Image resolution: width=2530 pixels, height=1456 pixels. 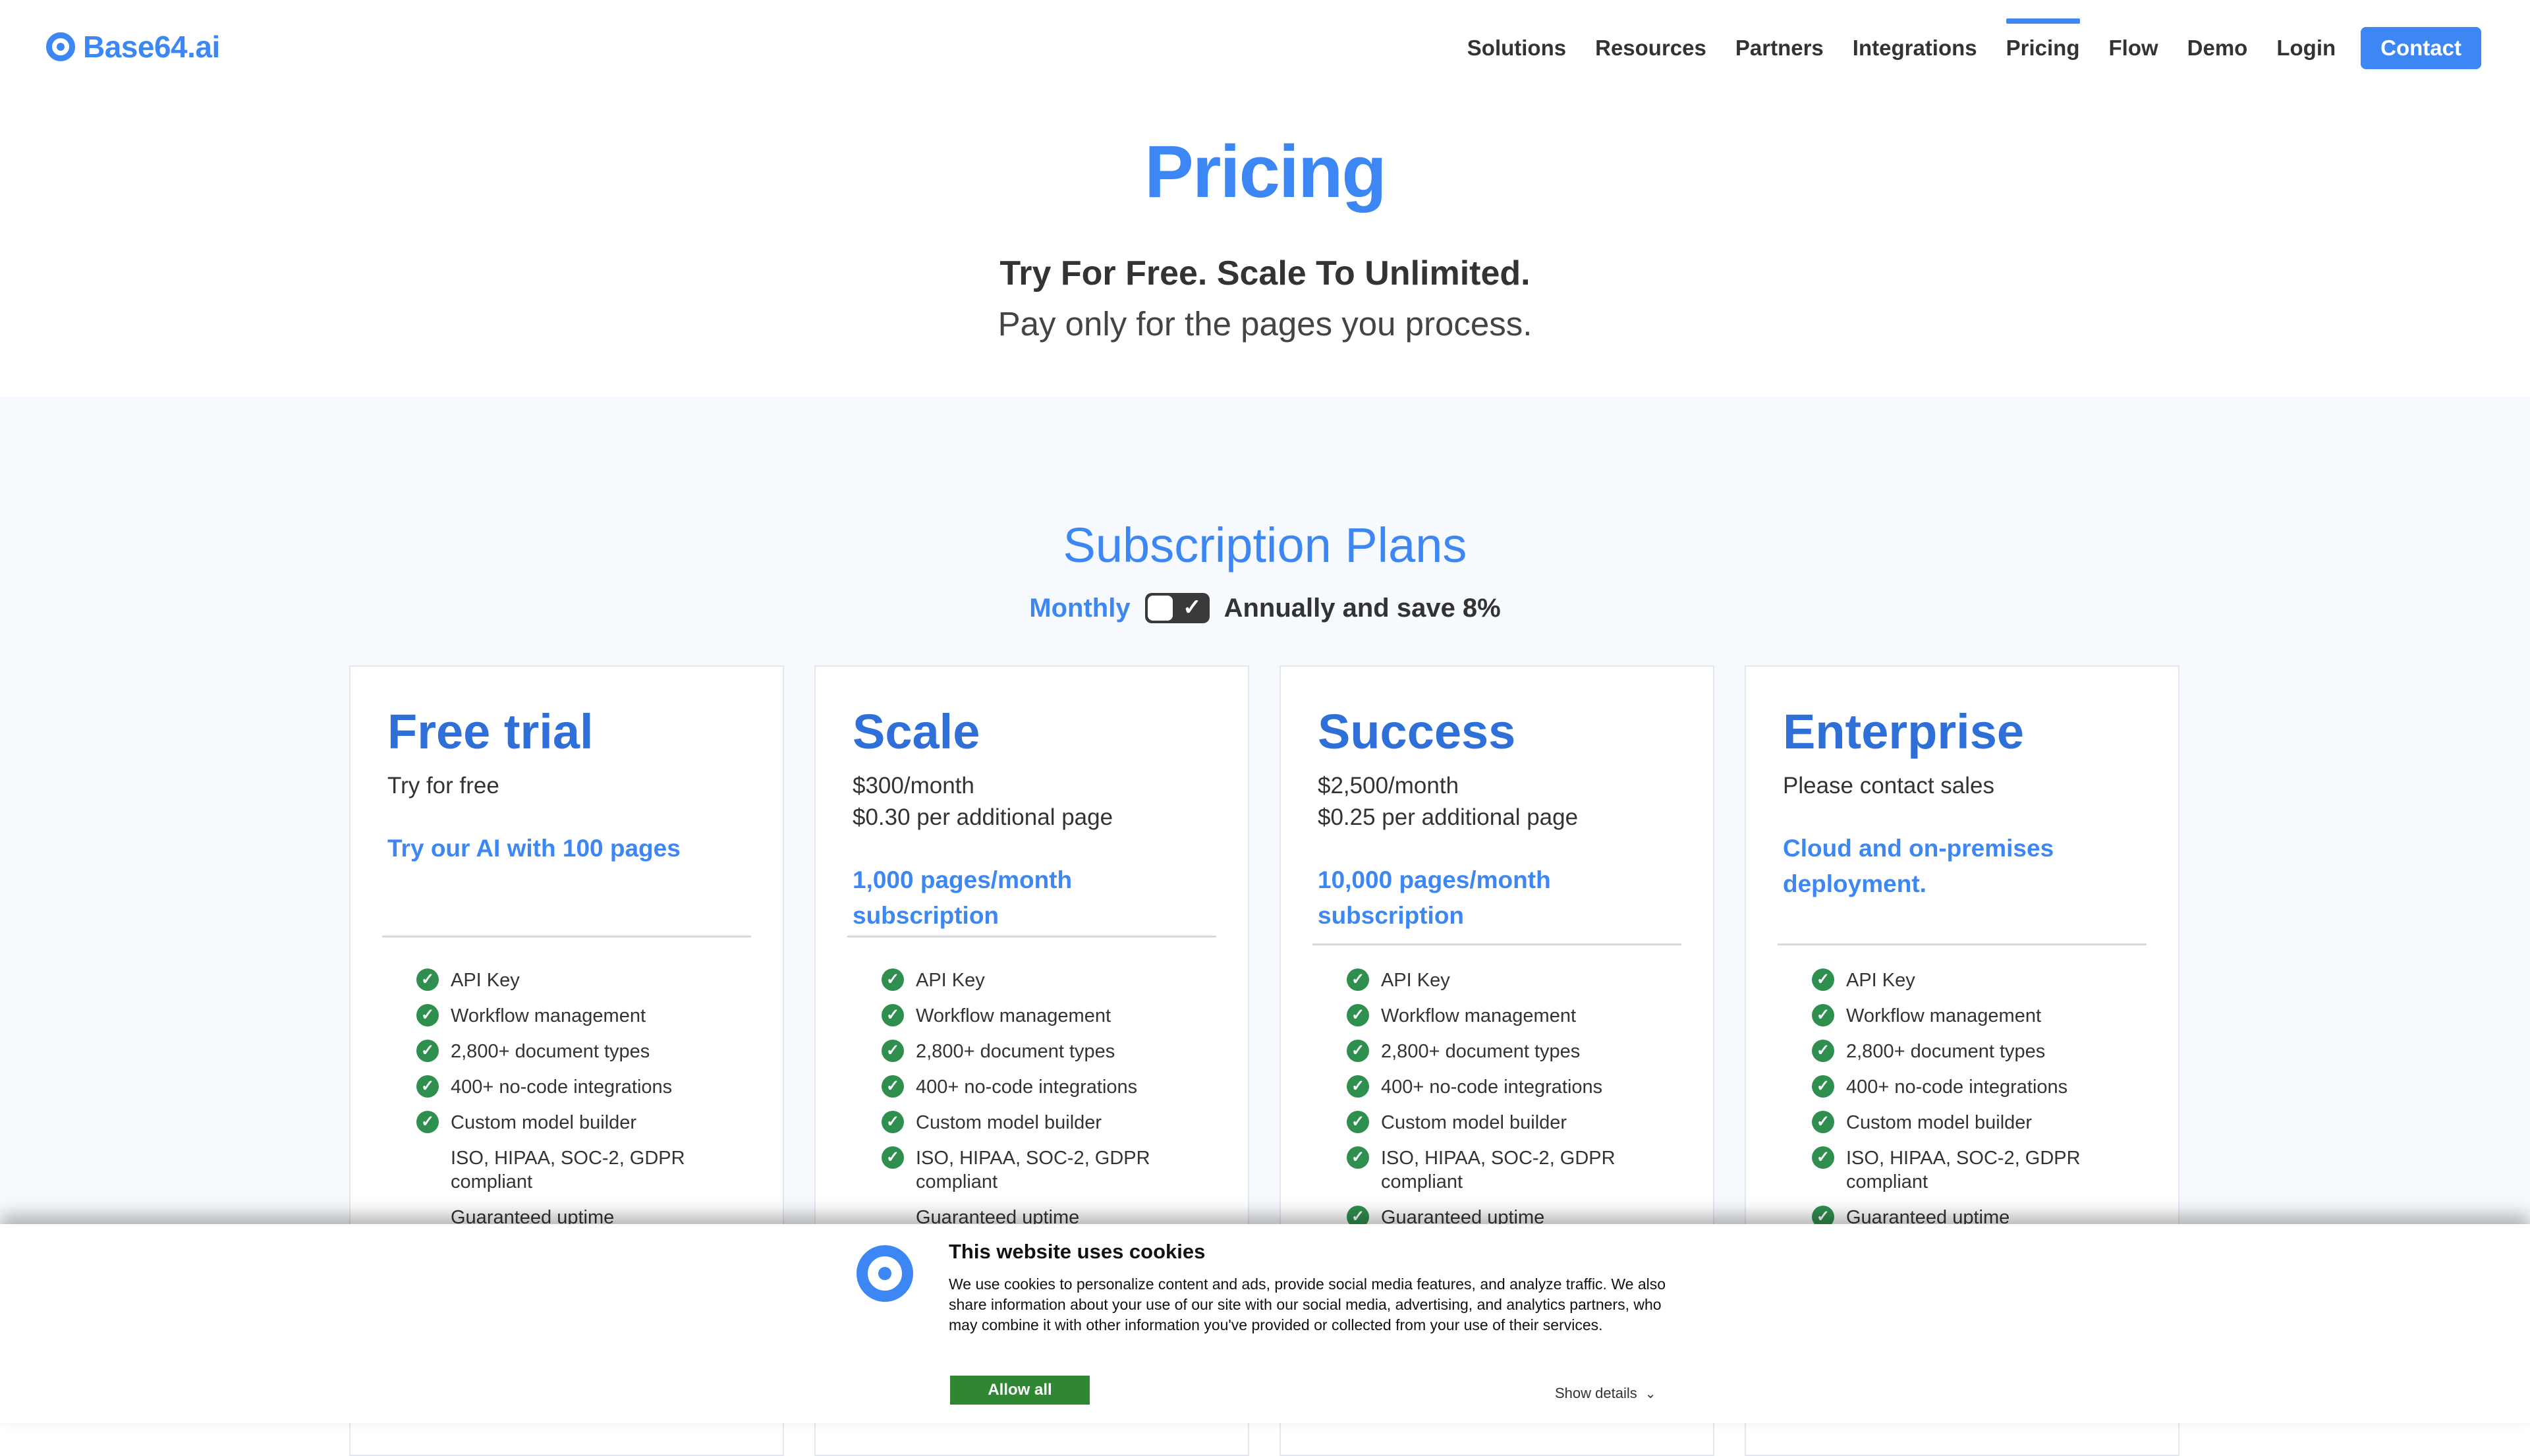 I want to click on switch-knob, so click(x=1160, y=608).